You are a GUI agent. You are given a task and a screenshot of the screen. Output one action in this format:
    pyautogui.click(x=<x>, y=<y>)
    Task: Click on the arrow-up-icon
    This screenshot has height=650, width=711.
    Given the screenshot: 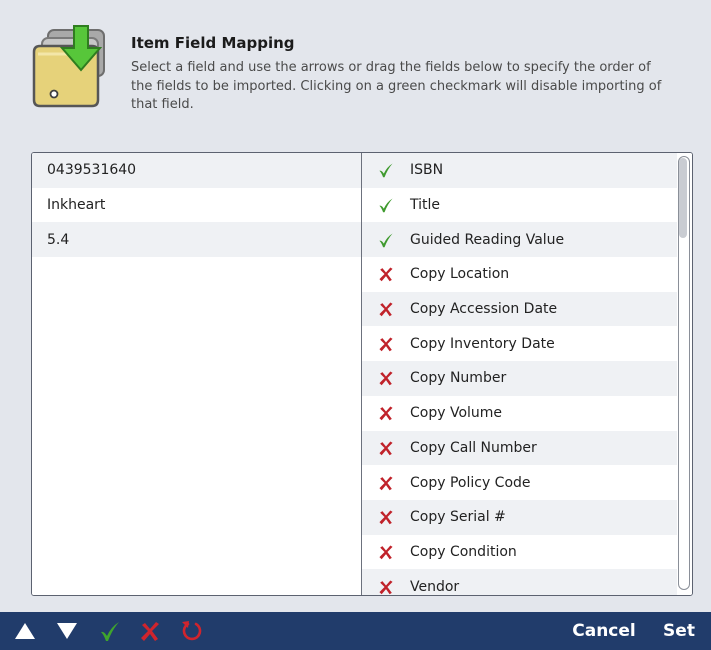 What is the action you would take?
    pyautogui.click(x=25, y=631)
    